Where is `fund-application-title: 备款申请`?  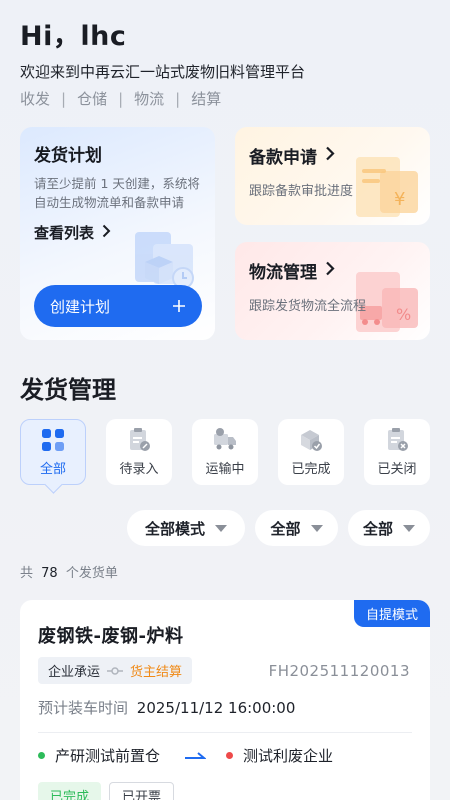
fund-application-title: 备款申请 is located at coordinates (332, 155).